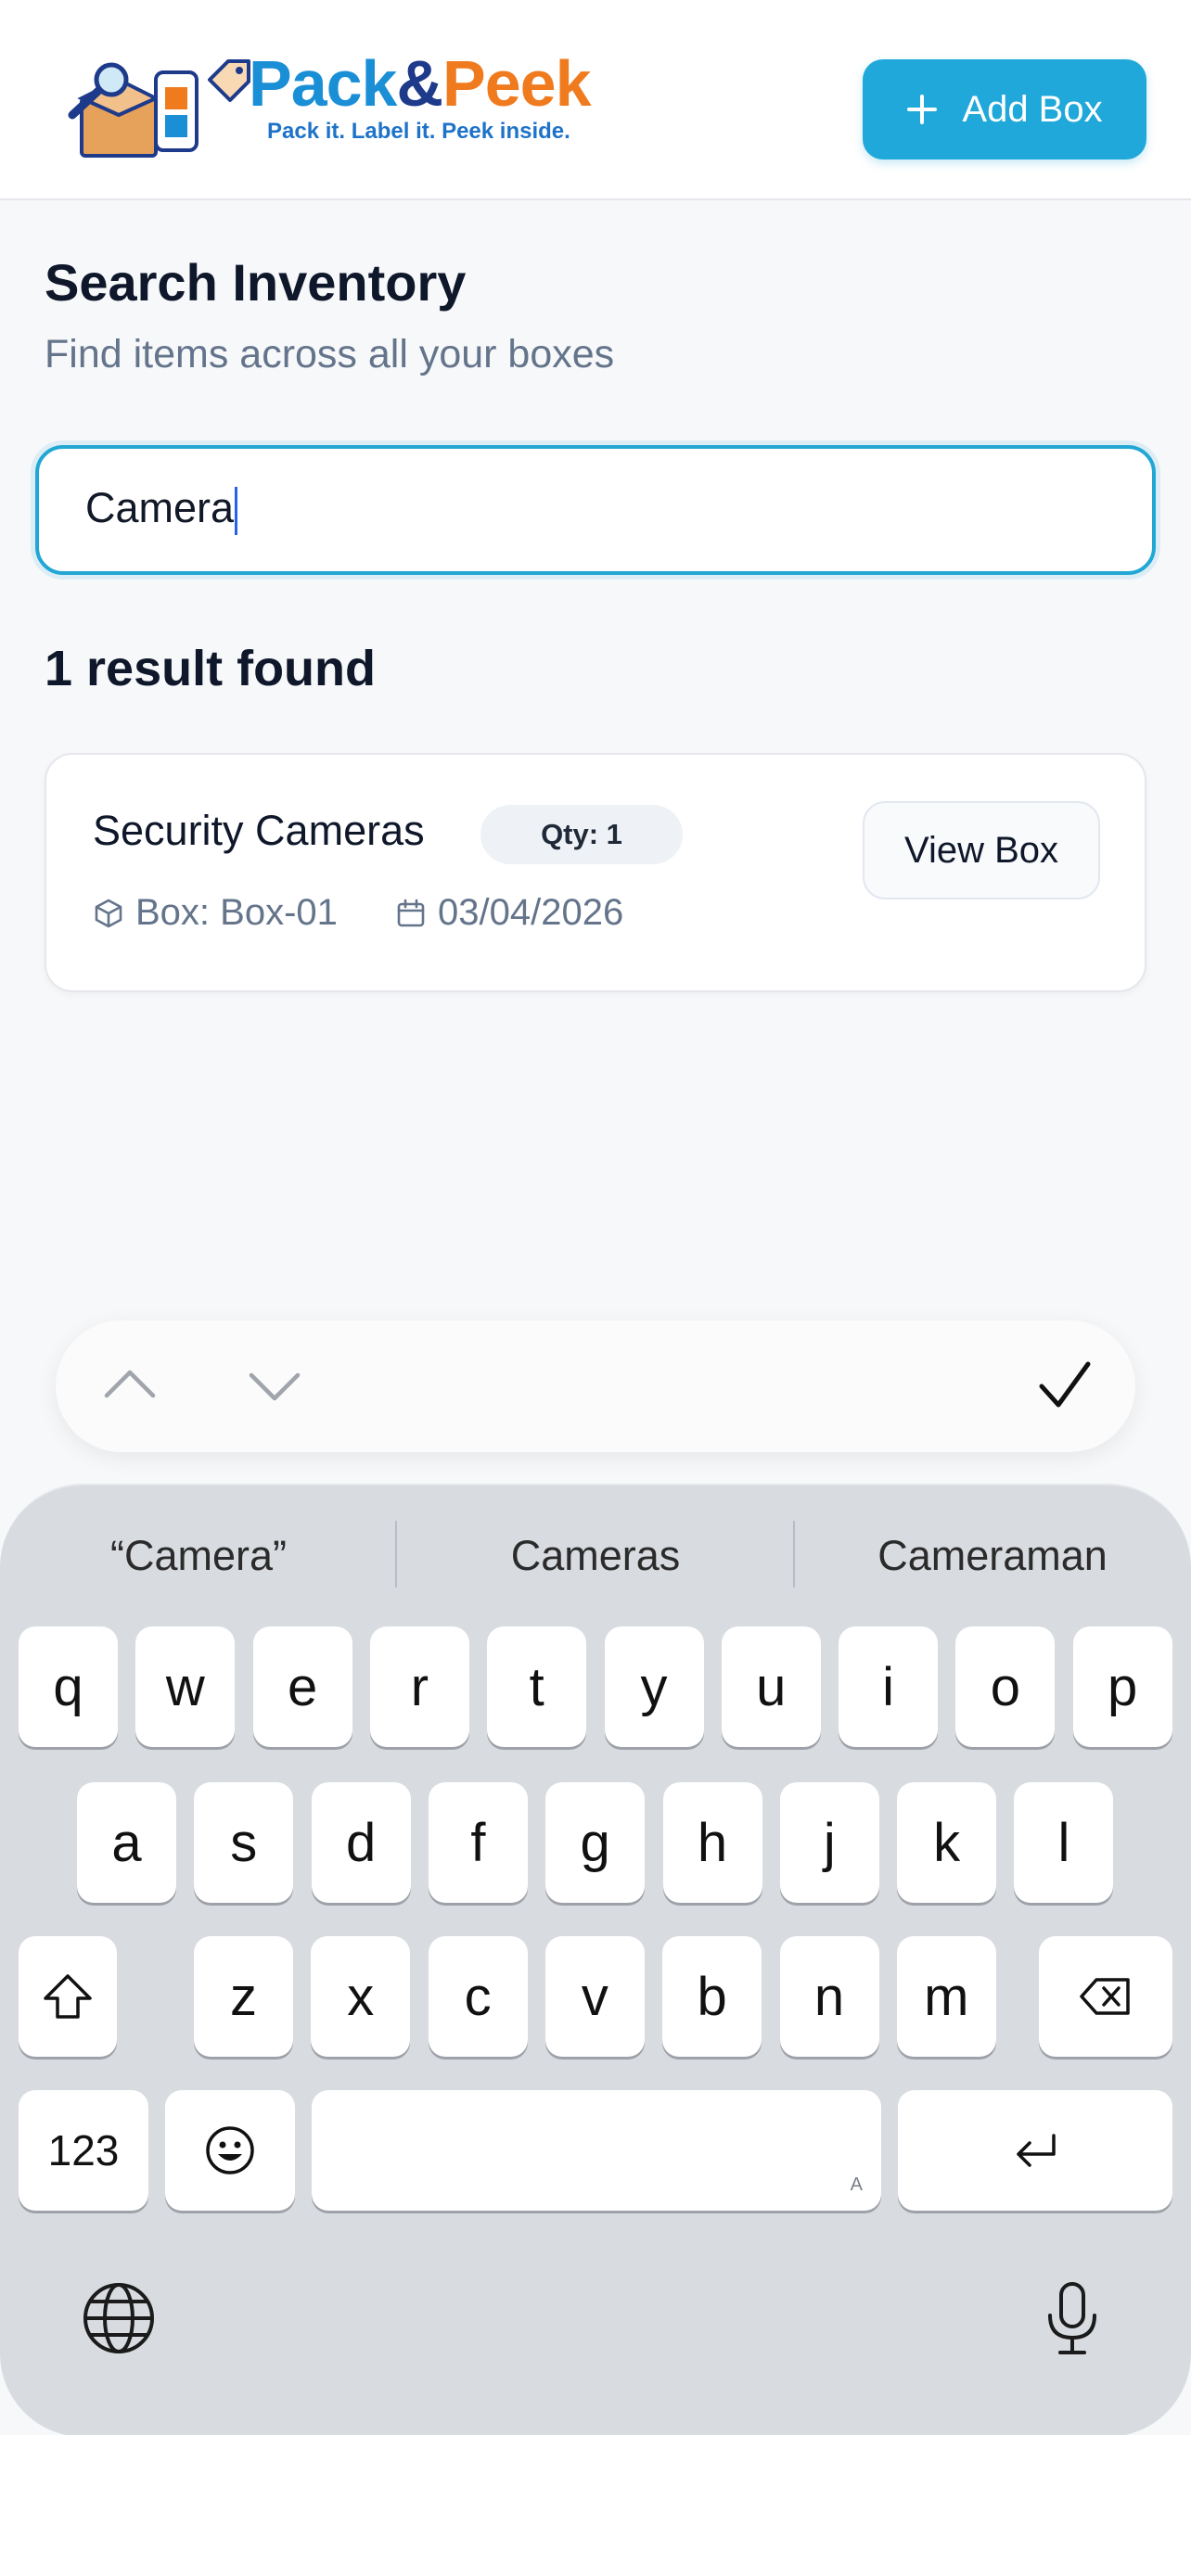 The width and height of the screenshot is (1191, 2576). I want to click on globe-key, so click(118, 2318).